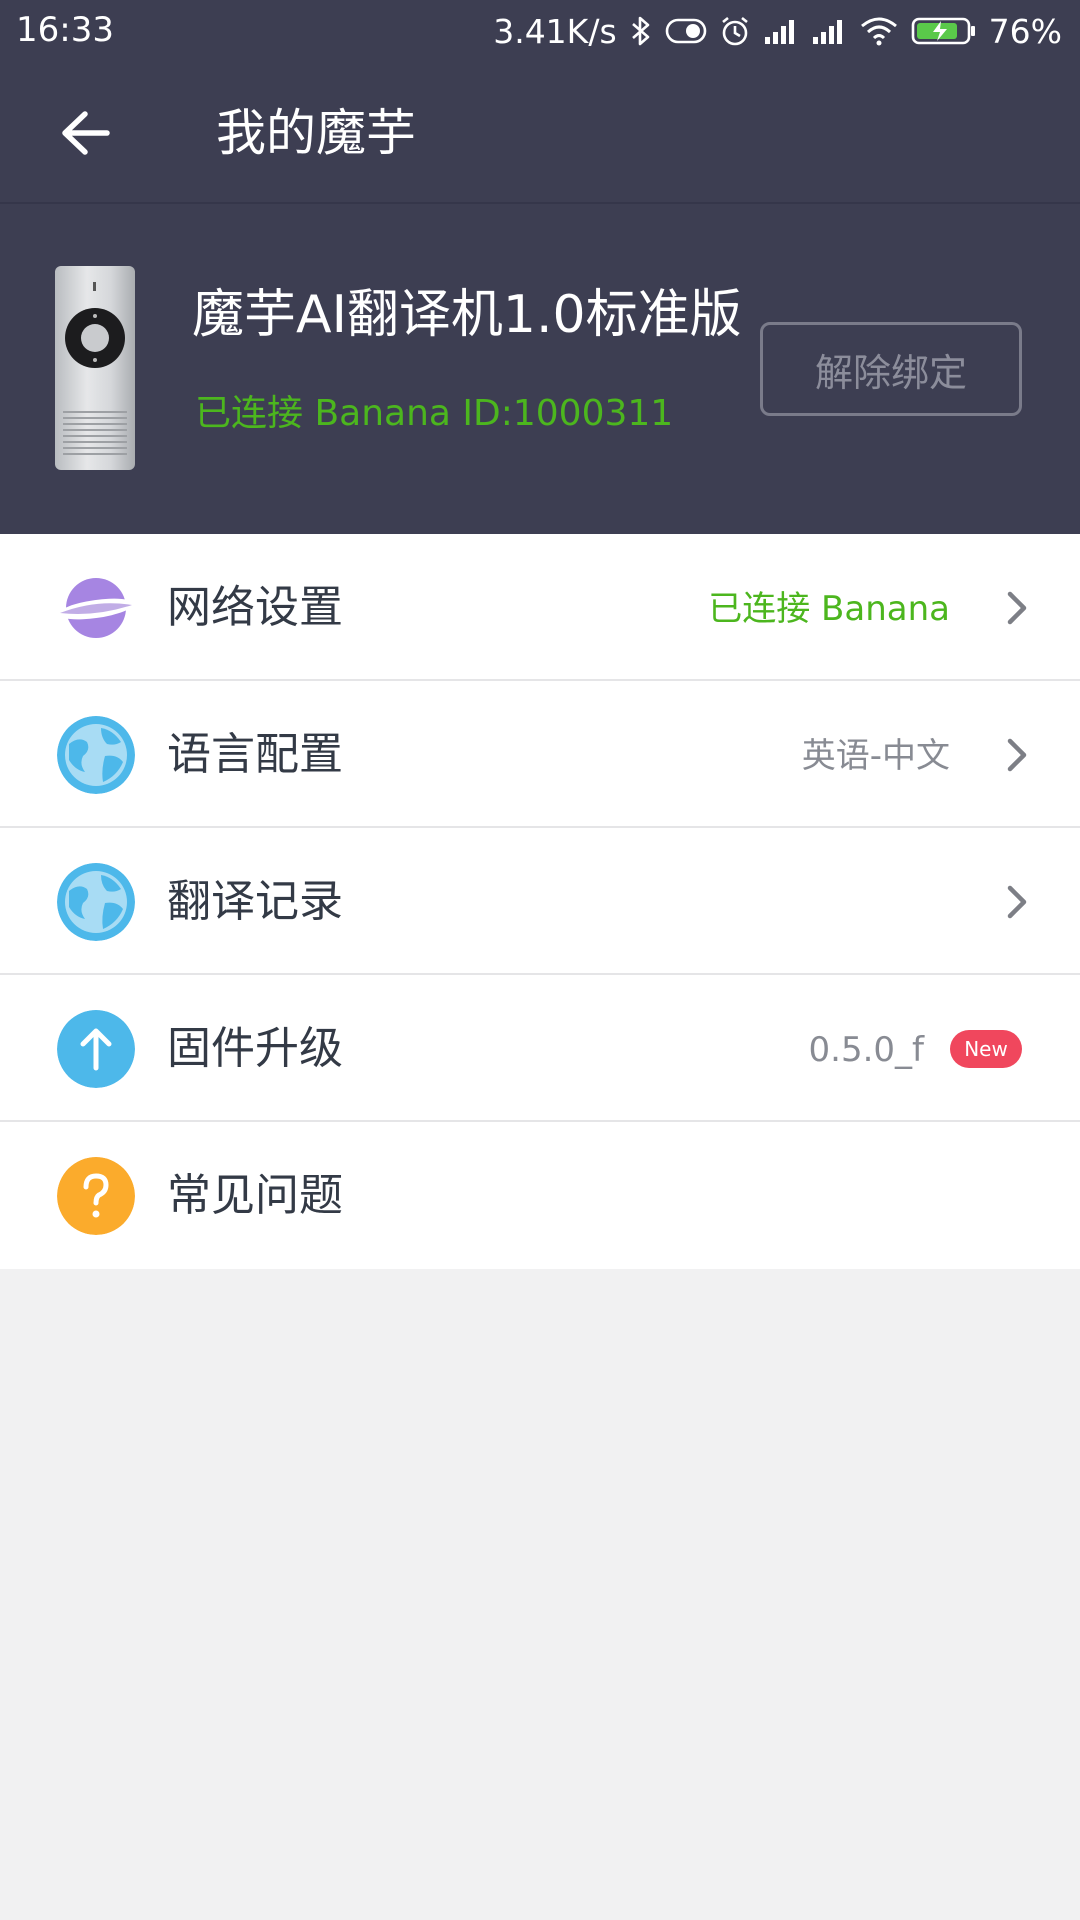  I want to click on battery-level: 76%, so click(1025, 31).